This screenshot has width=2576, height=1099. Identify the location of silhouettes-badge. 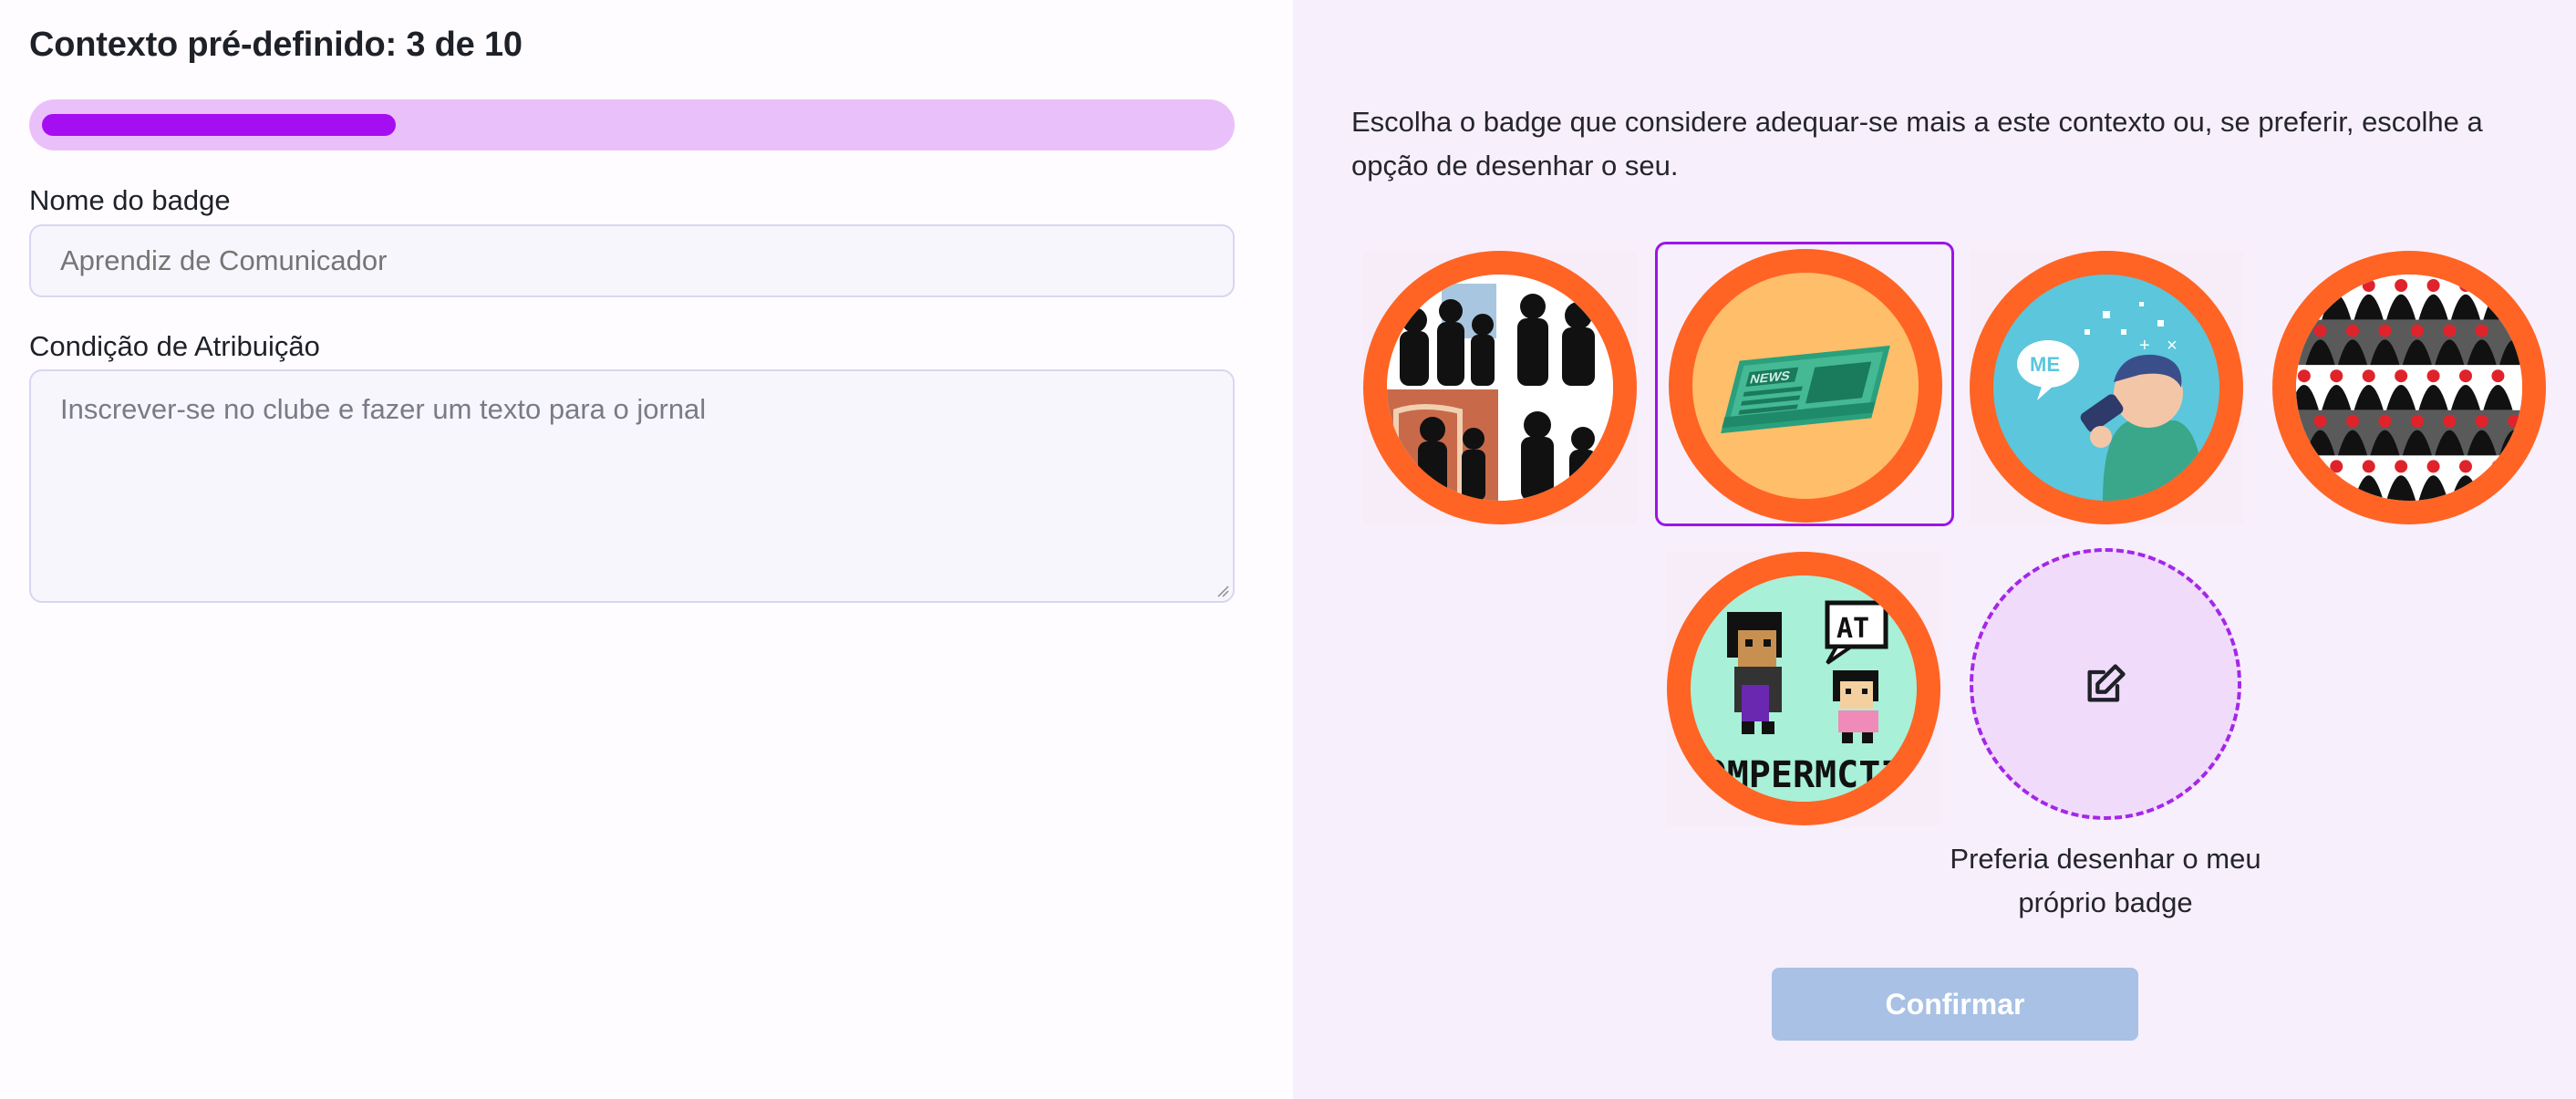
(1500, 388).